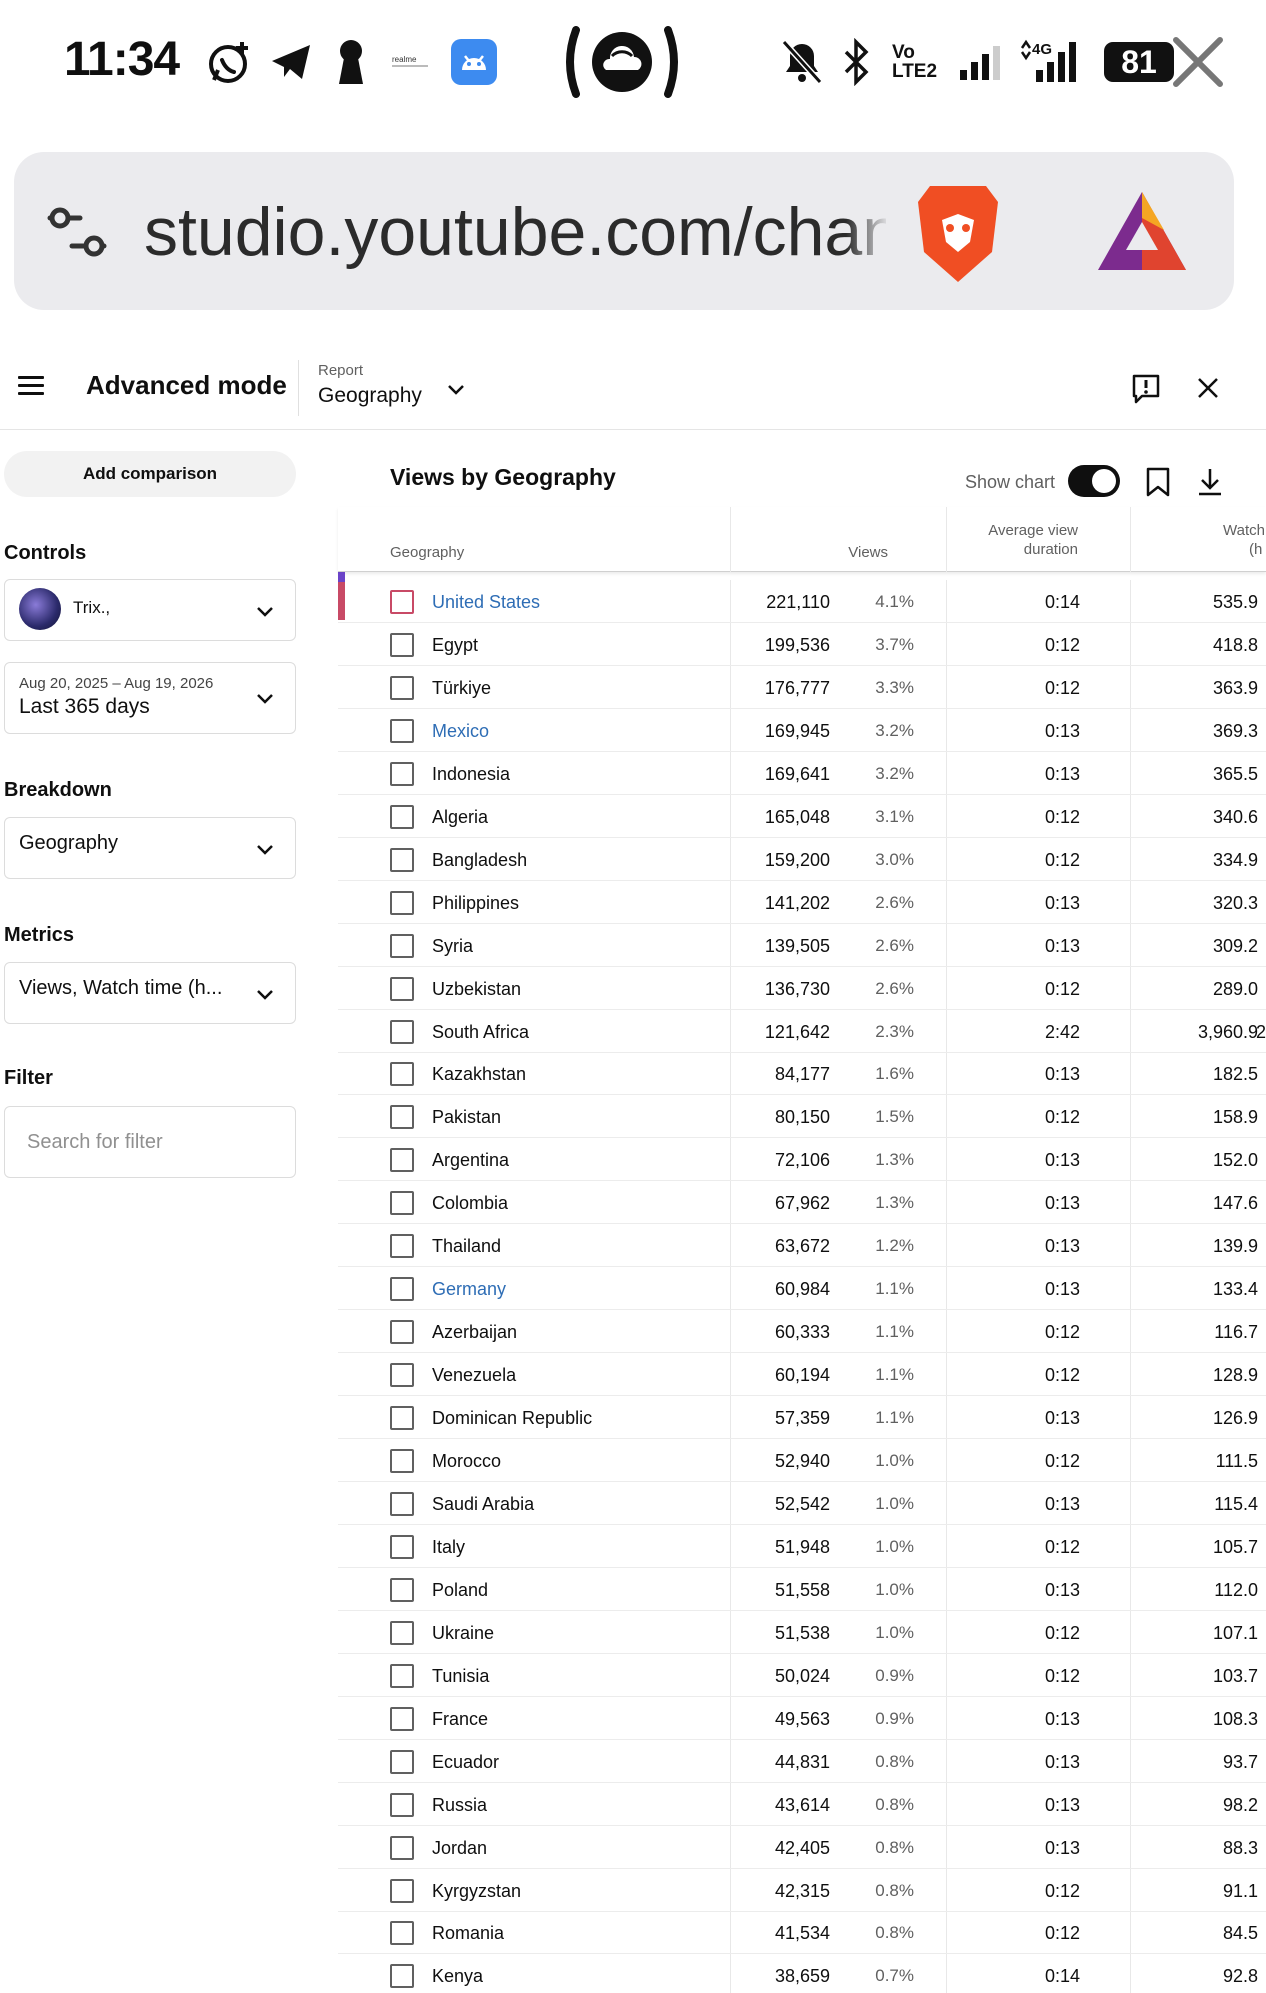 The height and width of the screenshot is (1993, 1266). What do you see at coordinates (802, 945) in the screenshot?
I see `table-row: Syria 139,505 2.6% 0:13 309.2` at bounding box center [802, 945].